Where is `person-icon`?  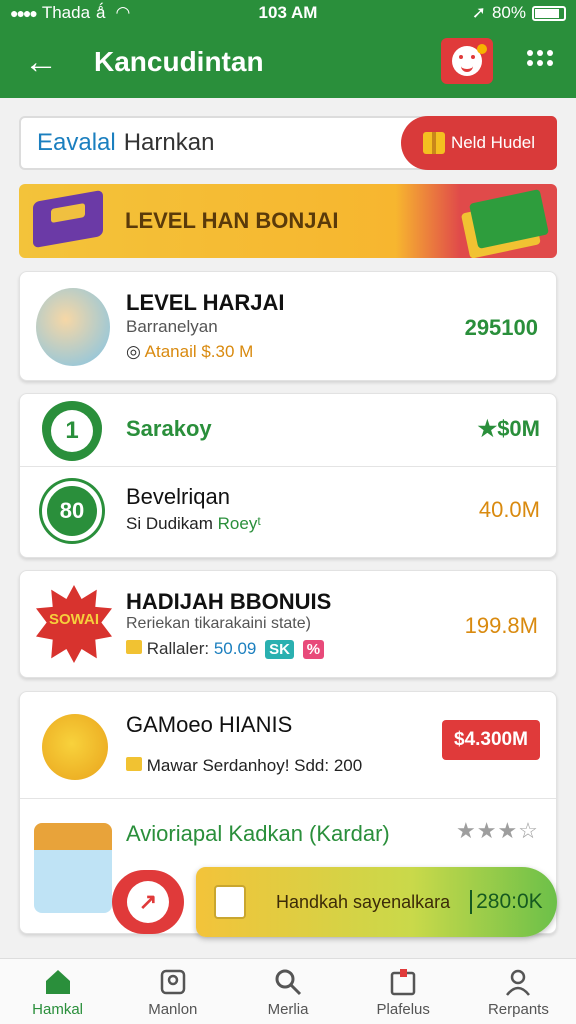
person-icon is located at coordinates (518, 982).